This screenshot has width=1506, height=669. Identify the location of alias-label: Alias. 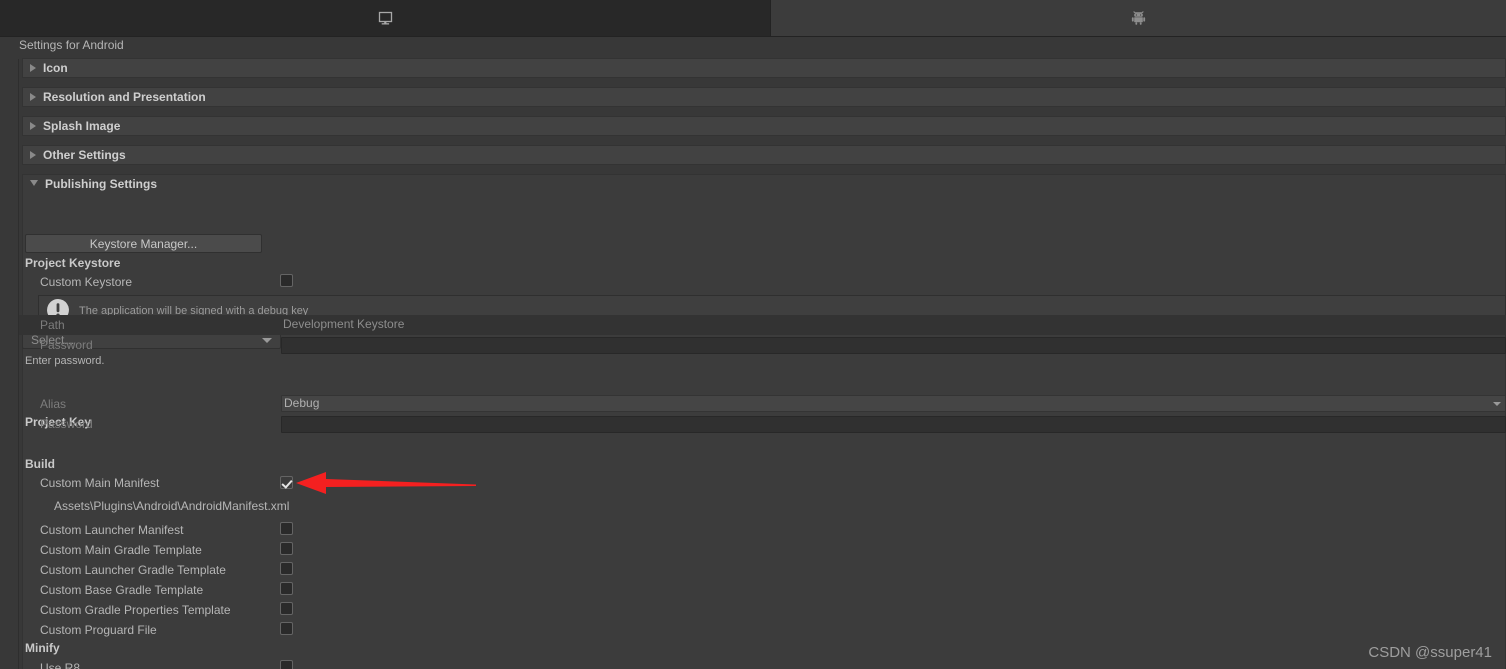
(53, 404).